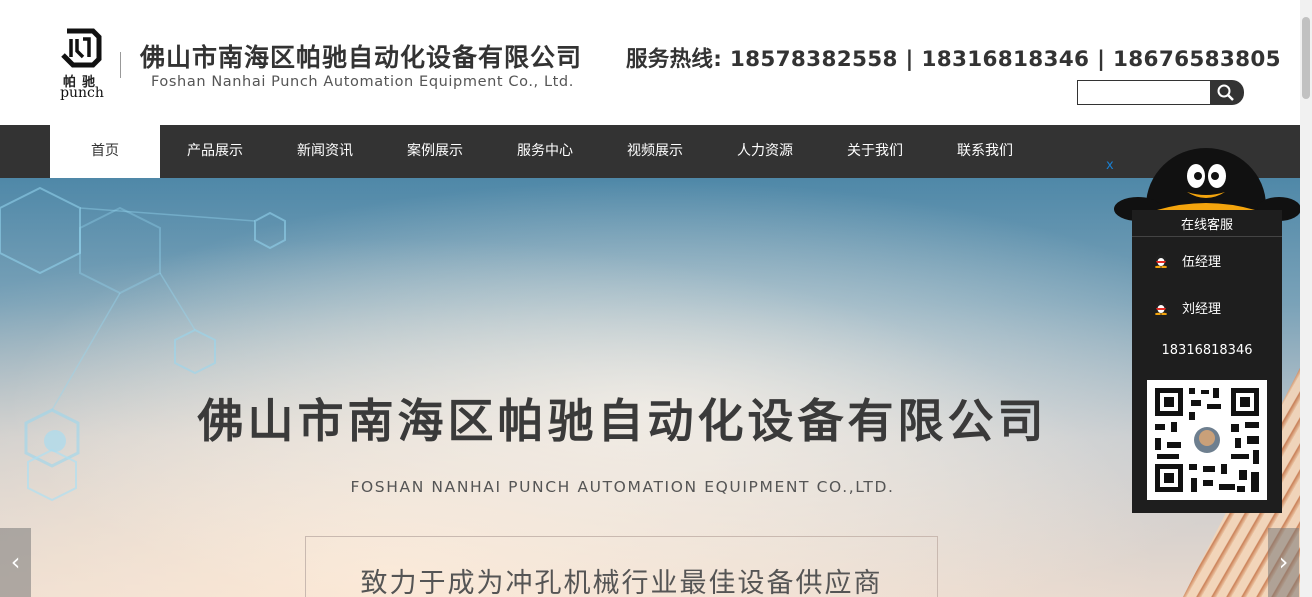 The width and height of the screenshot is (1312, 597). I want to click on page-scrollbar, so click(1306, 298).